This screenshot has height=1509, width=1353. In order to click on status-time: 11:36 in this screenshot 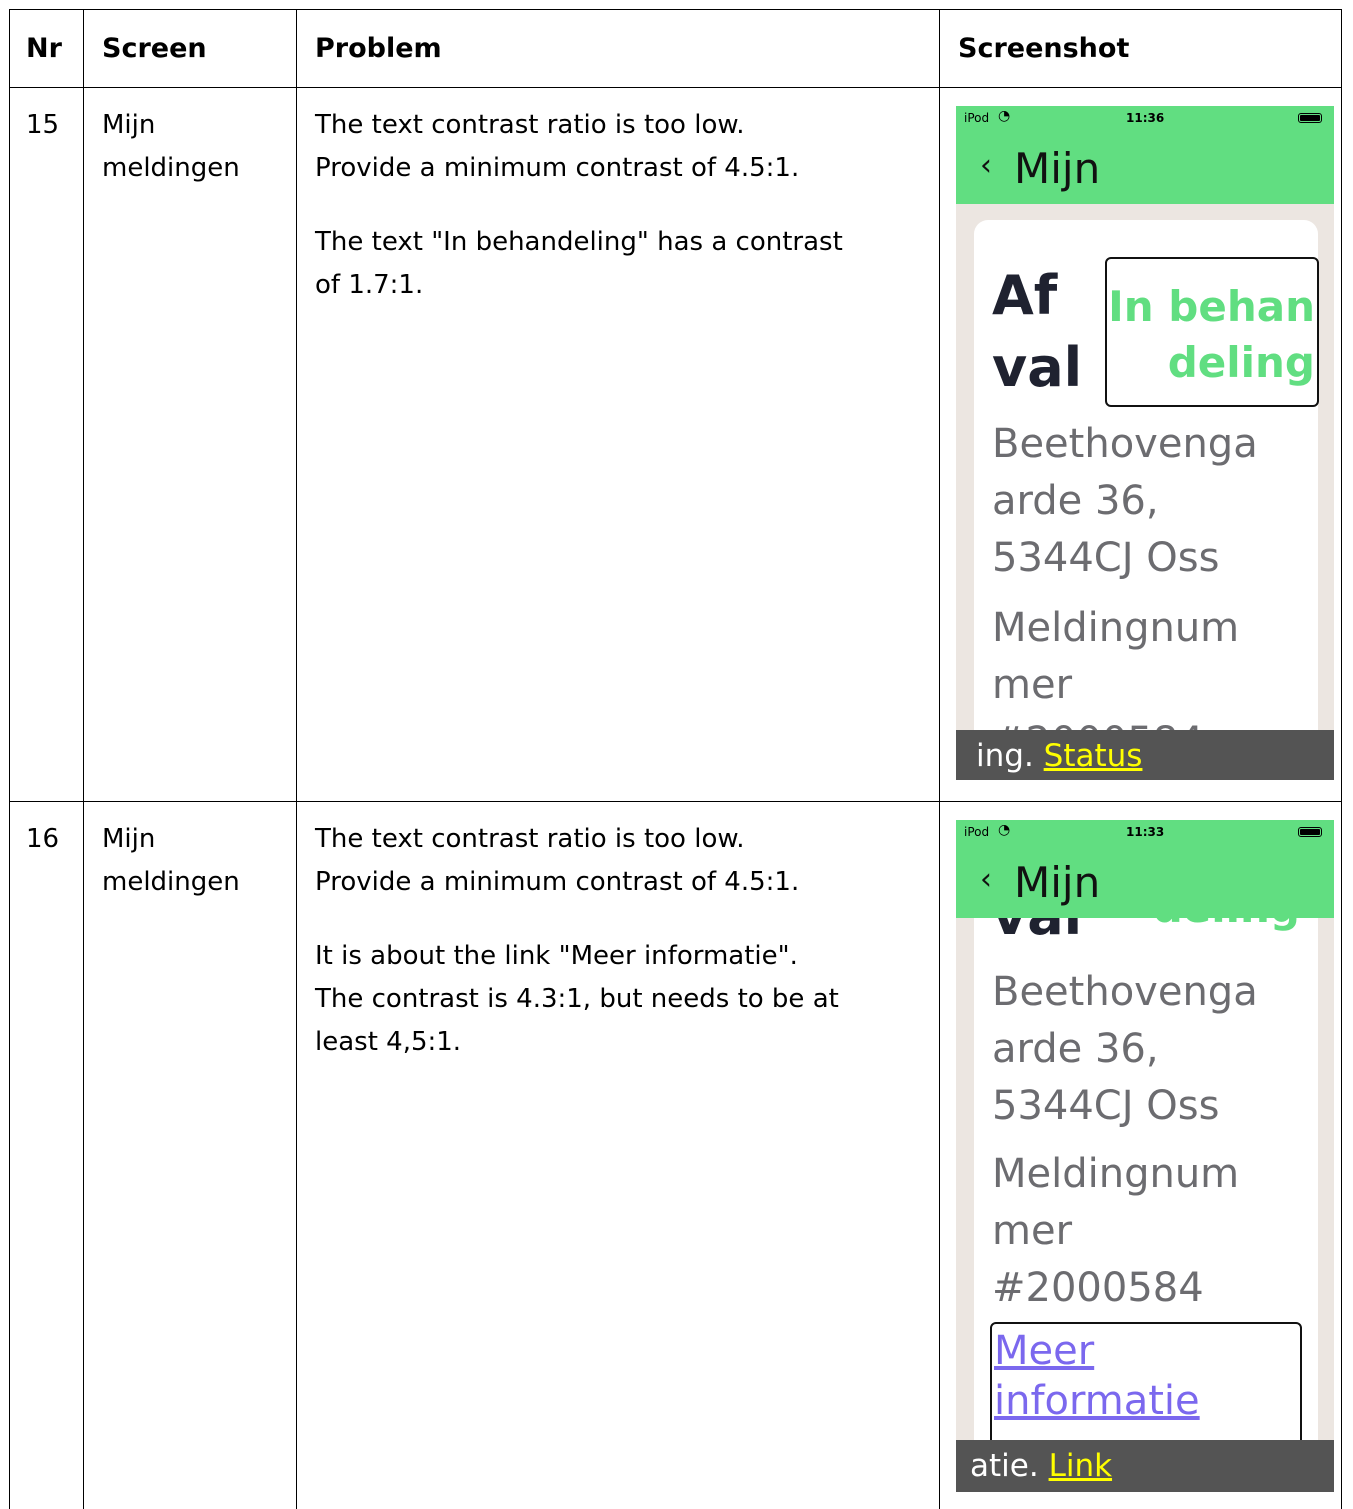, I will do `click(1145, 118)`.